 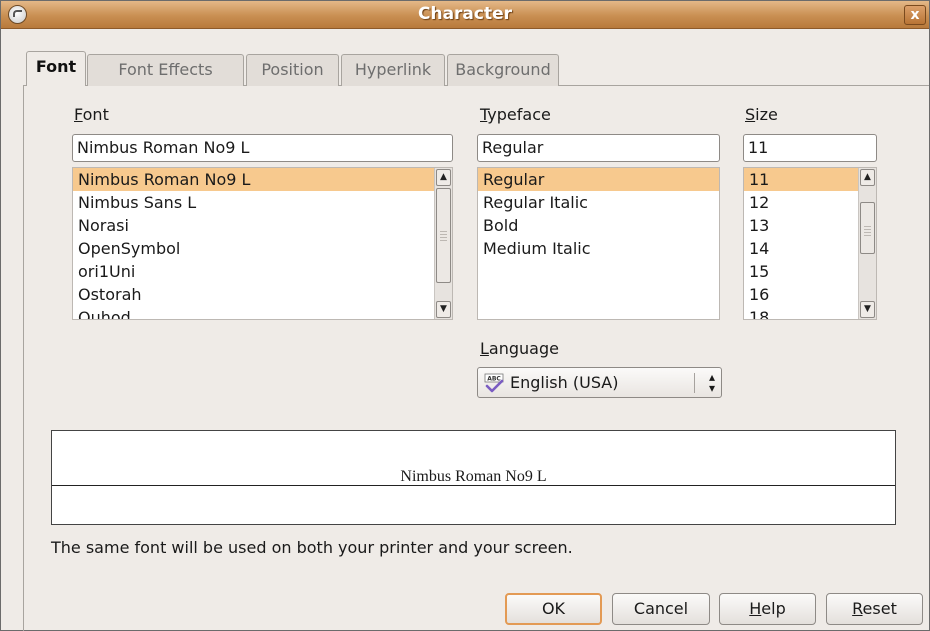 I want to click on font-name-field: Nimbus Roman No9 L, so click(x=262, y=148).